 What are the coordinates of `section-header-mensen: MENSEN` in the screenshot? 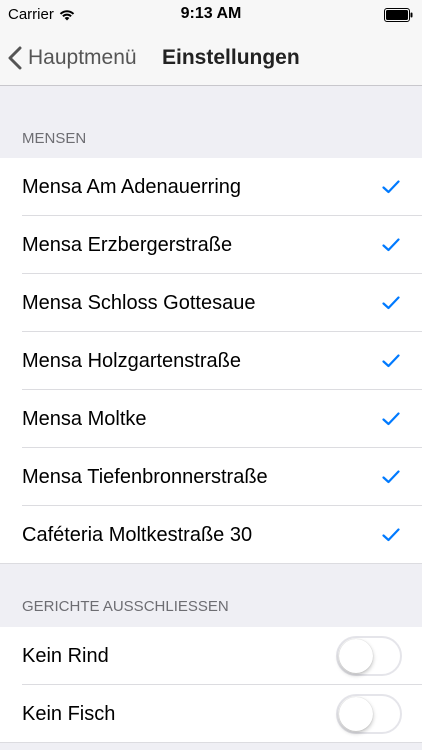 It's located at (54, 138).